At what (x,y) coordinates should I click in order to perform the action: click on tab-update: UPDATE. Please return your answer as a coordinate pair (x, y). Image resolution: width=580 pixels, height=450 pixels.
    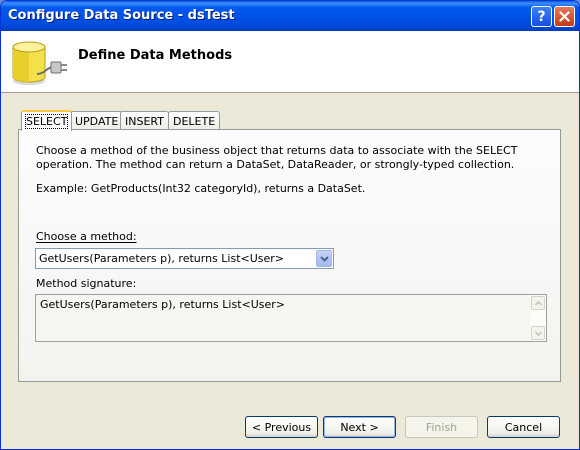
    Looking at the image, I should click on (97, 120).